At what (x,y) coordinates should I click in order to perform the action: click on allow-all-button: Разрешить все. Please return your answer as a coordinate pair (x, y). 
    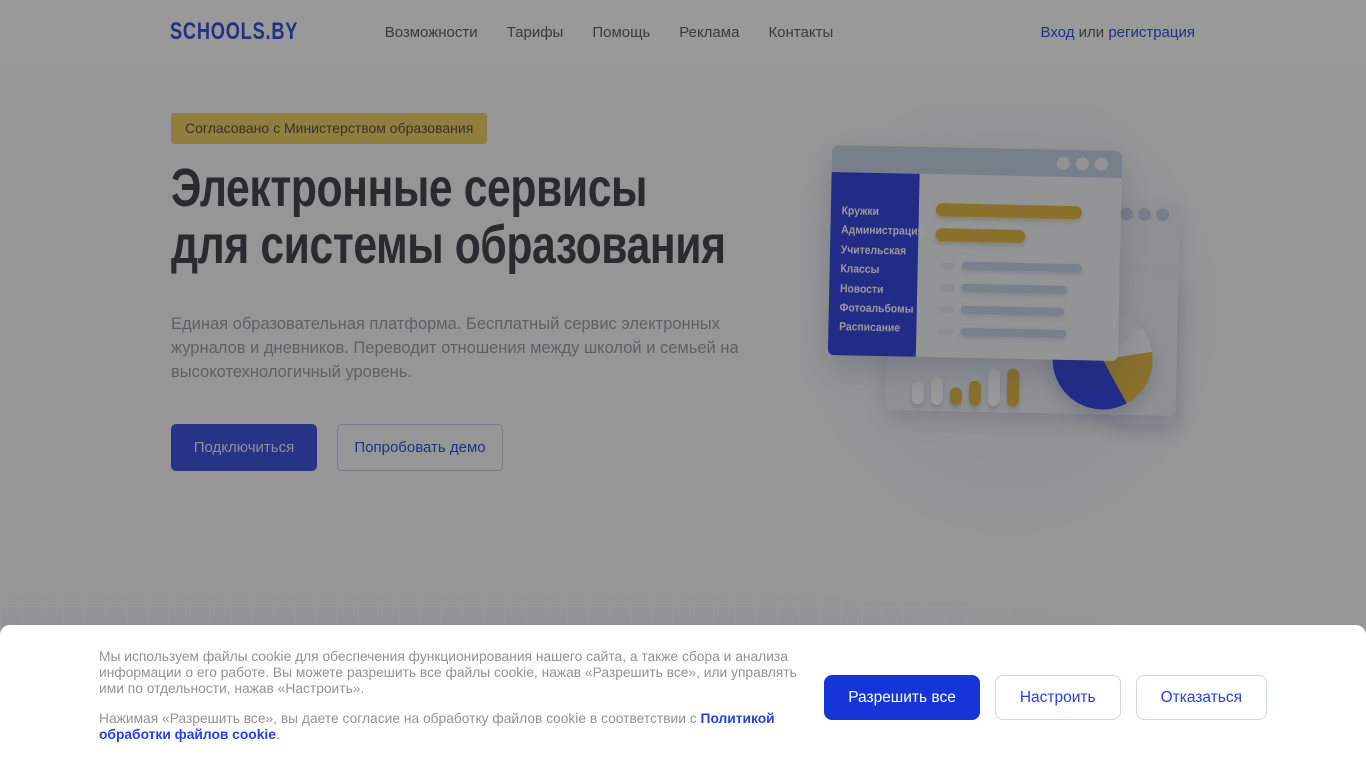
    Looking at the image, I should click on (902, 697).